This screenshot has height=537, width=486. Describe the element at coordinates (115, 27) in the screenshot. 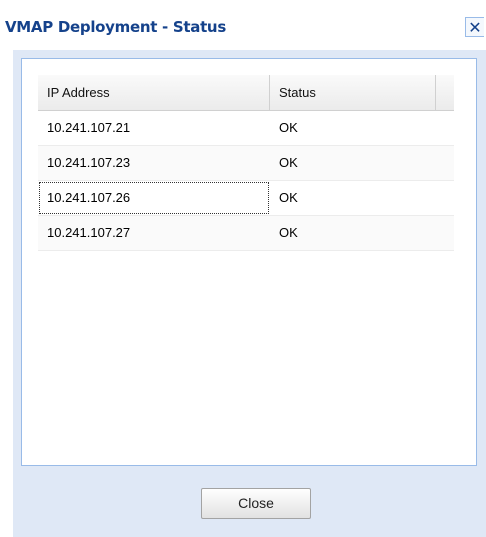

I see `dialog-title: VMAP Deployment - Status` at that location.